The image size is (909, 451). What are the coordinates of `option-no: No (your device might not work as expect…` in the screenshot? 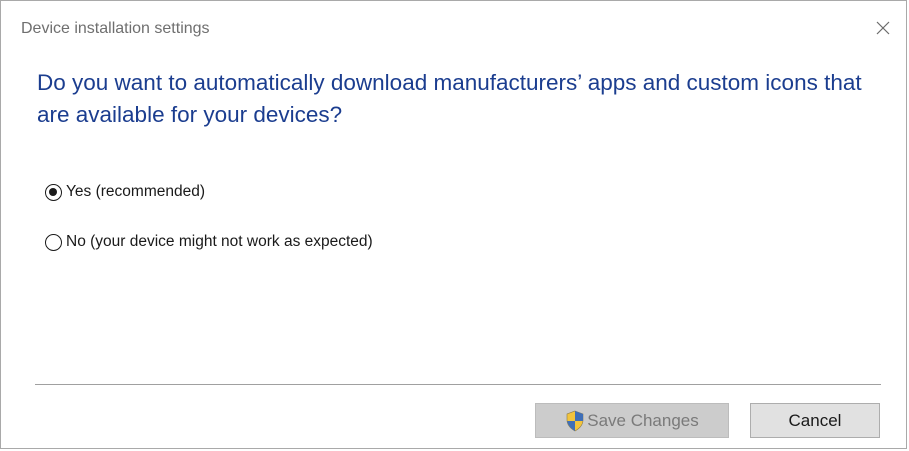 It's located at (209, 242).